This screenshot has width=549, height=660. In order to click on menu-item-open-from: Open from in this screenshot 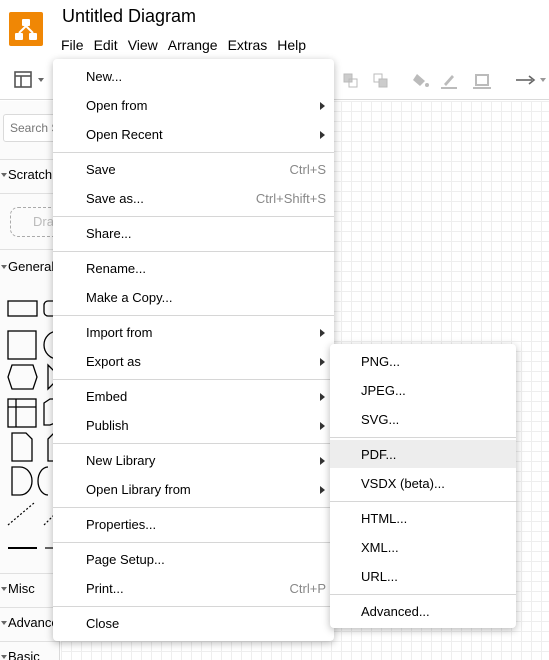, I will do `click(193, 105)`.